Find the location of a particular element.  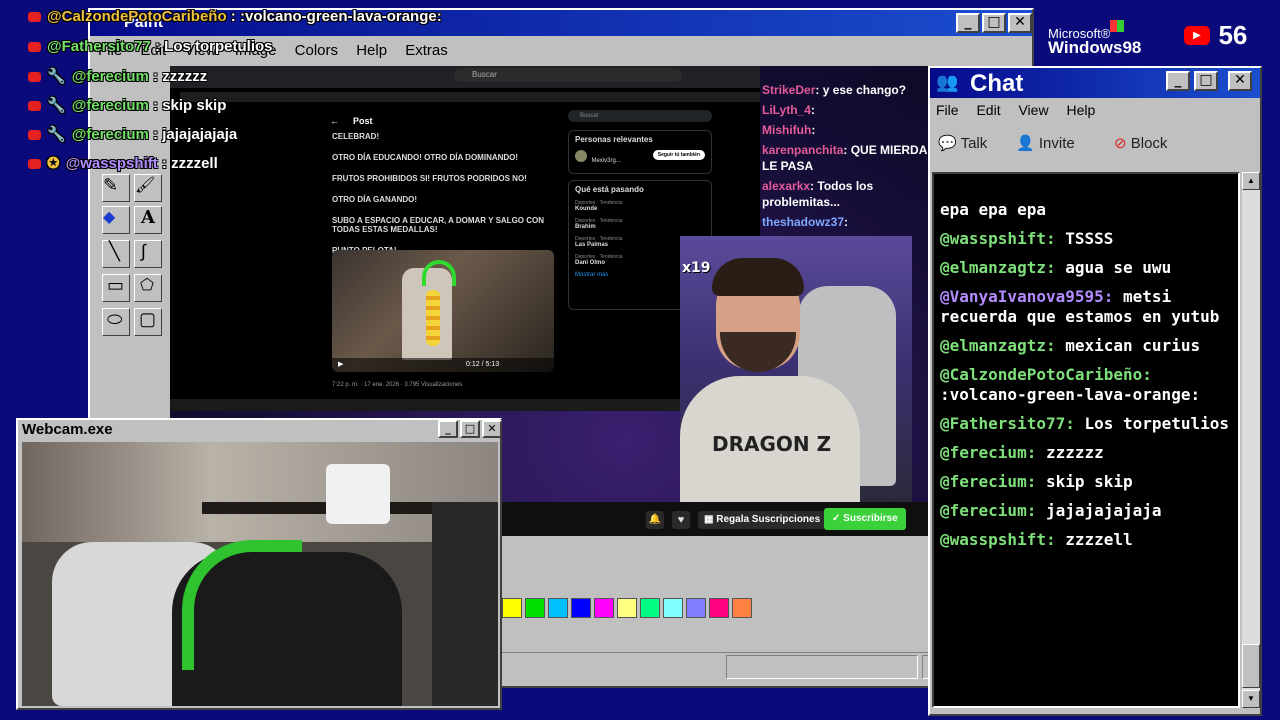

pencil-tool: ✎ is located at coordinates (116, 188).